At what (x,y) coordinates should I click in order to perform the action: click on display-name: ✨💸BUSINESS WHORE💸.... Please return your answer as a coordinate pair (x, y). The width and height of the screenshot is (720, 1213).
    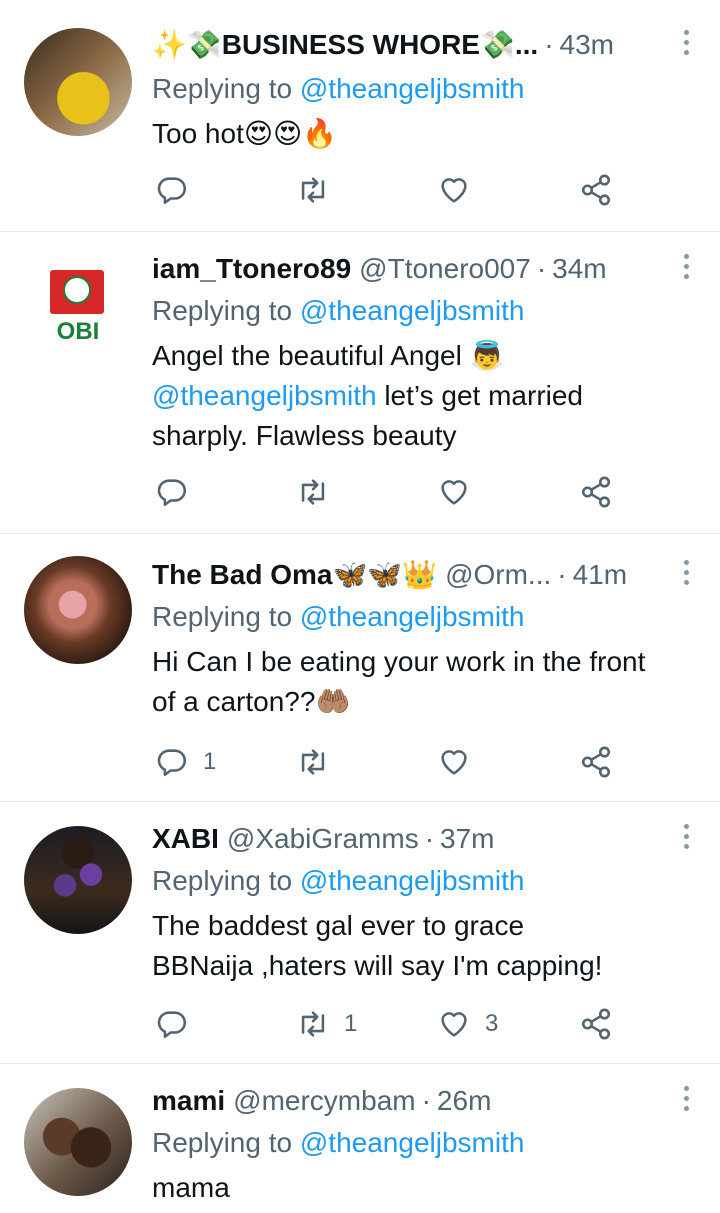
    Looking at the image, I should click on (345, 45).